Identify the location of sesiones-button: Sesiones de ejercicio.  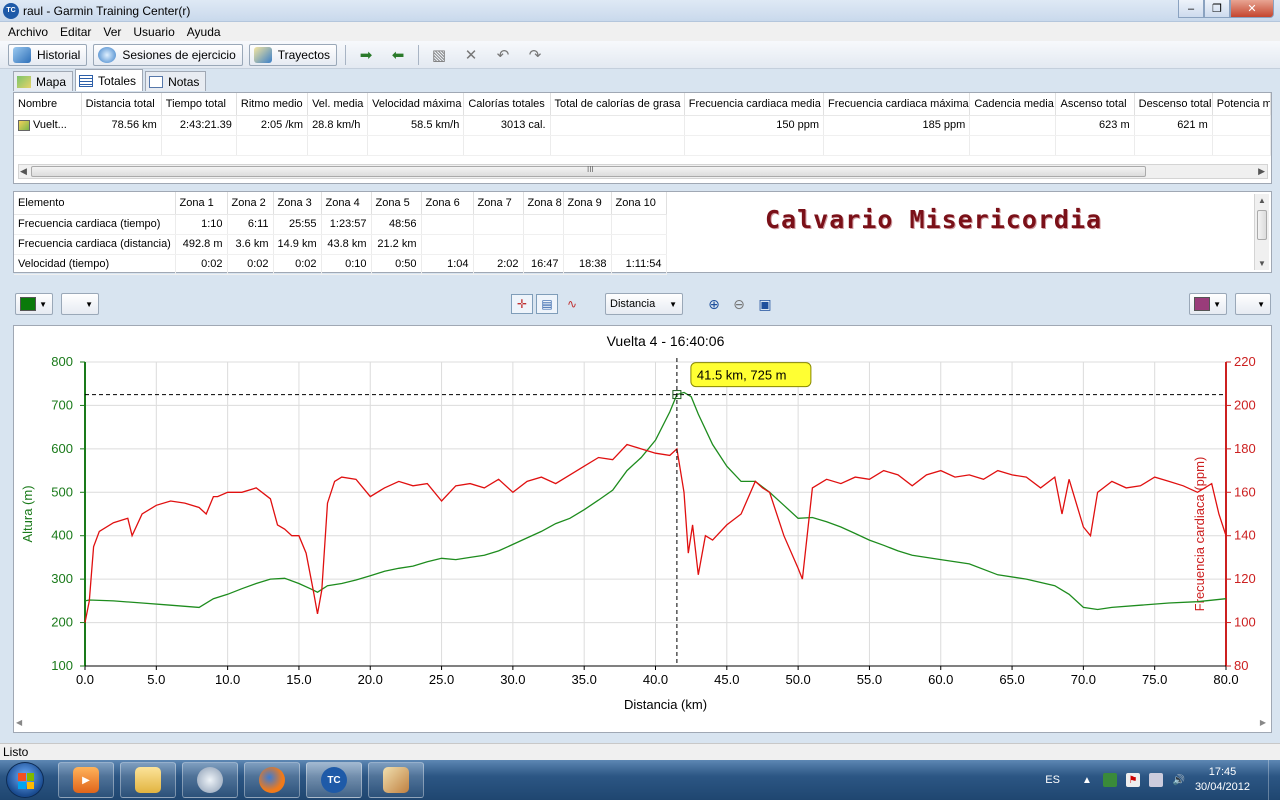
(168, 54).